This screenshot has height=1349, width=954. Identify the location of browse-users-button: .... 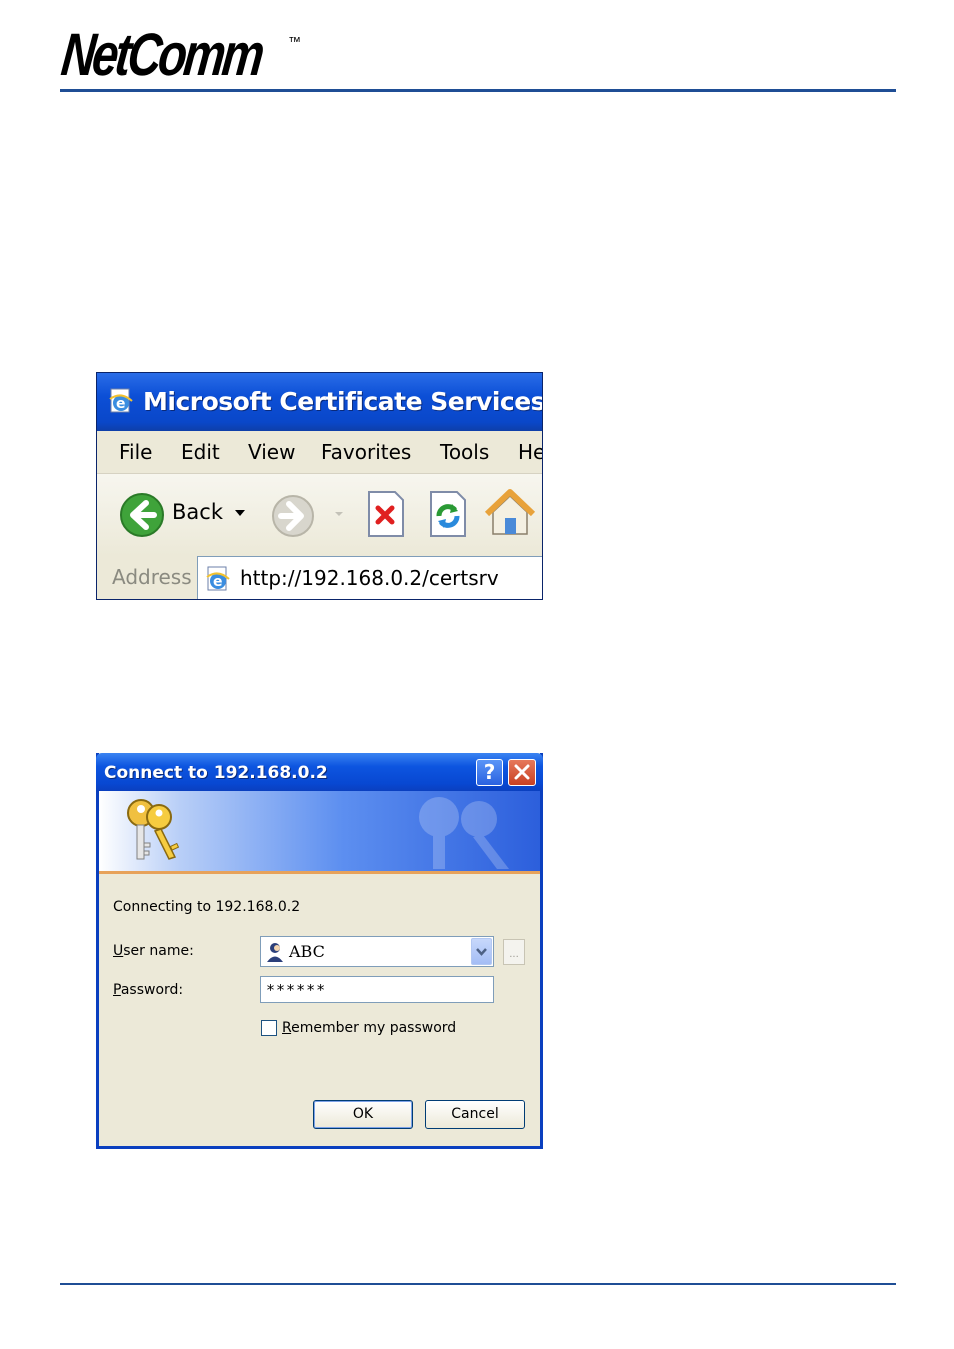
(514, 952).